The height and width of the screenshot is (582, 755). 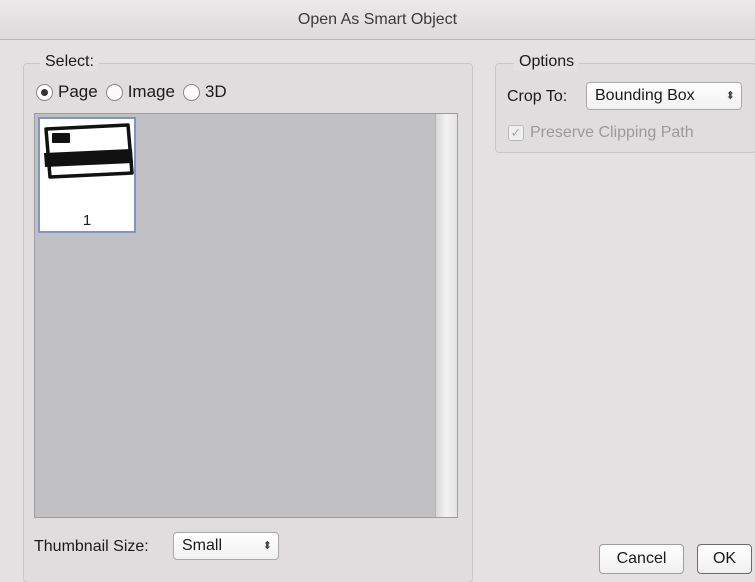 I want to click on list-scrollbar, so click(x=446, y=315).